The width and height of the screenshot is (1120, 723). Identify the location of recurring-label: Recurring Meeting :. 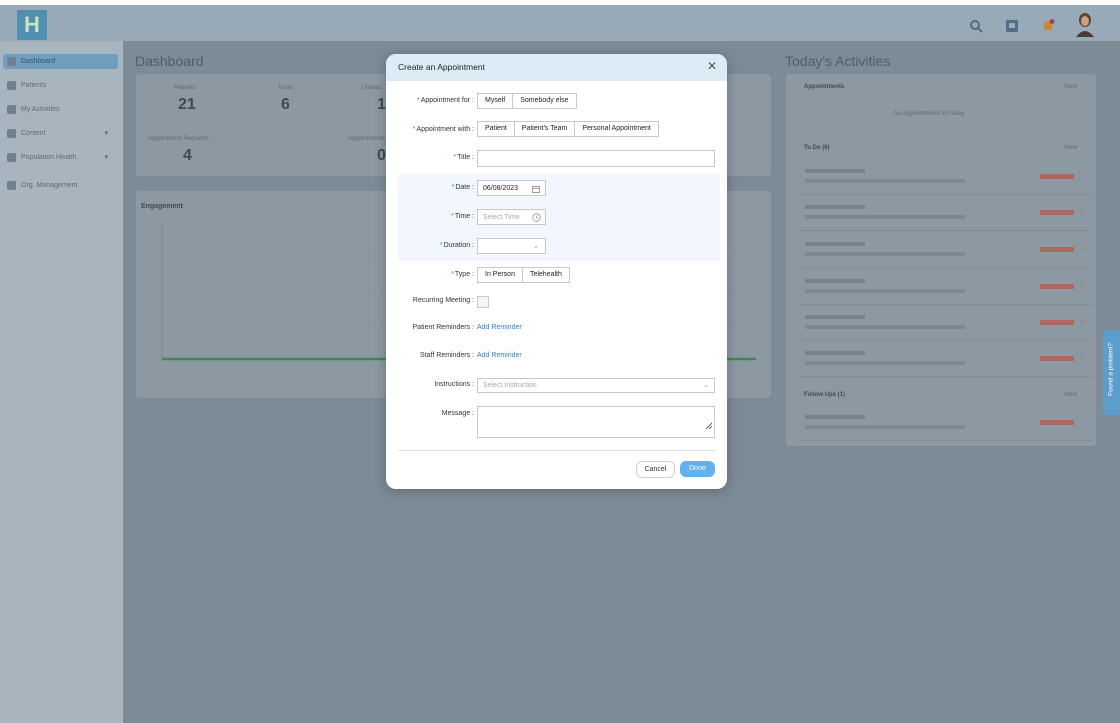
(443, 300).